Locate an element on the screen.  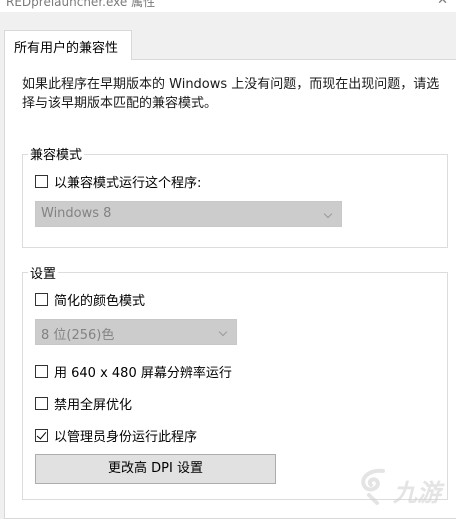
run-as-admin-checkbox: 以管理员身份运行此程序 is located at coordinates (116, 435).